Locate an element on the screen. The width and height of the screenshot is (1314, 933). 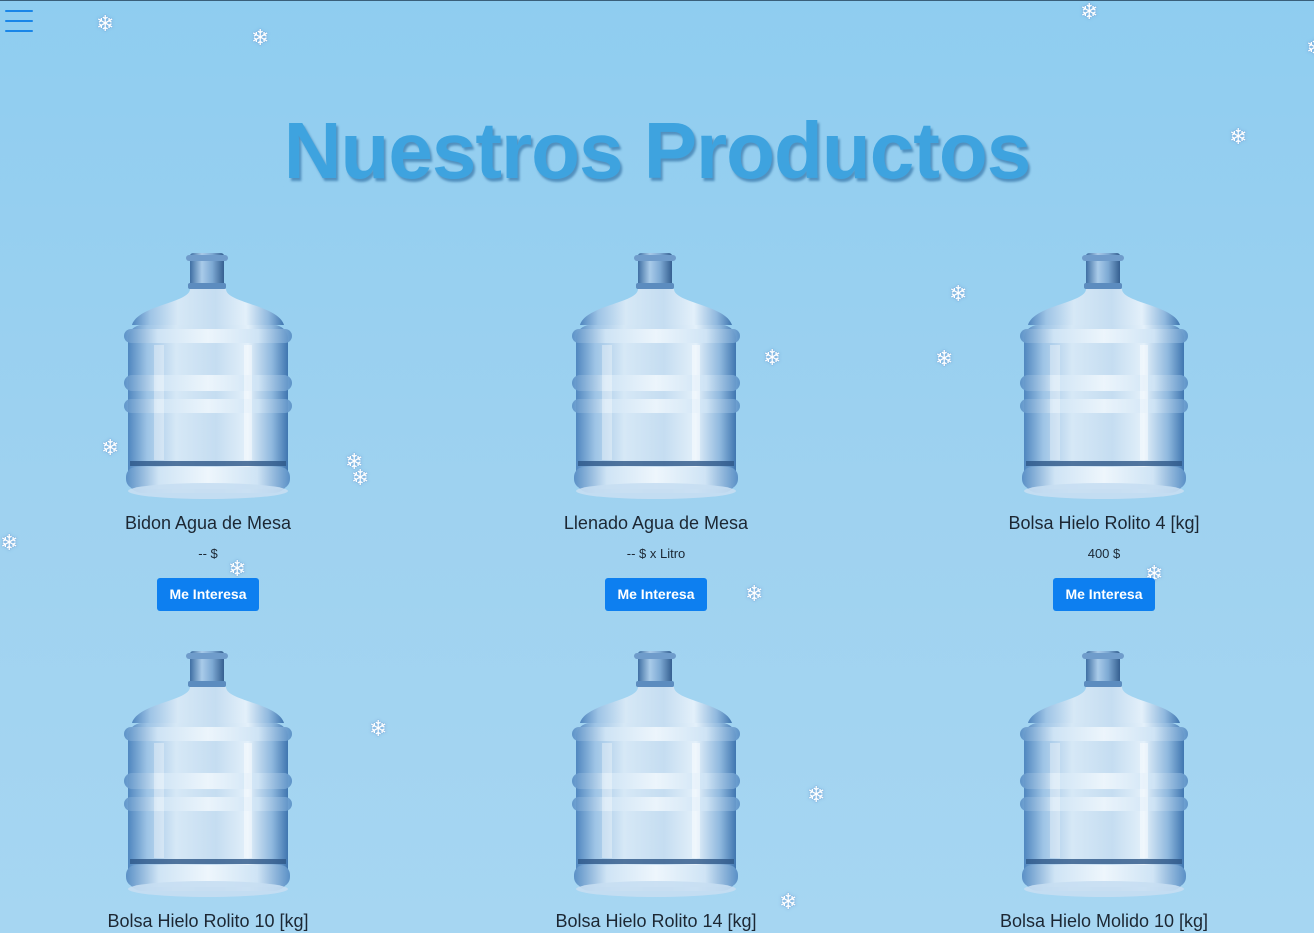
product-card: Bolsa Hielo Rolito 14 [kg] is located at coordinates (656, 791).